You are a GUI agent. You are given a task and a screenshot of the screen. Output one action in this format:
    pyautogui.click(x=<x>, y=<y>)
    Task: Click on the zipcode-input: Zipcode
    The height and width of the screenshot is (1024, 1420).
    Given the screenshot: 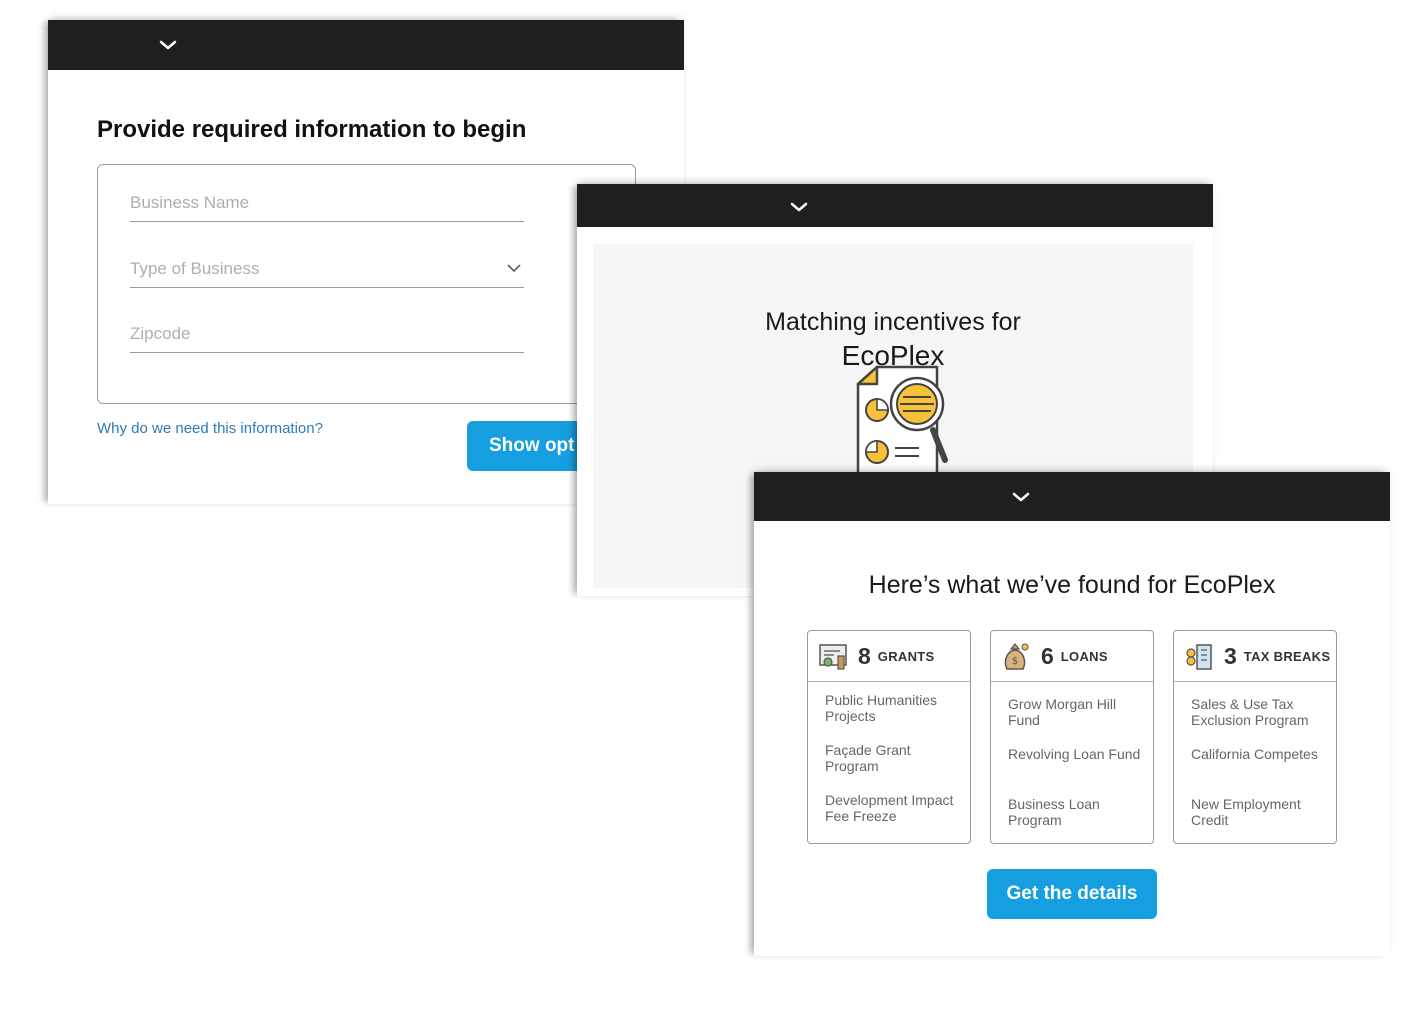 What is the action you would take?
    pyautogui.click(x=327, y=338)
    